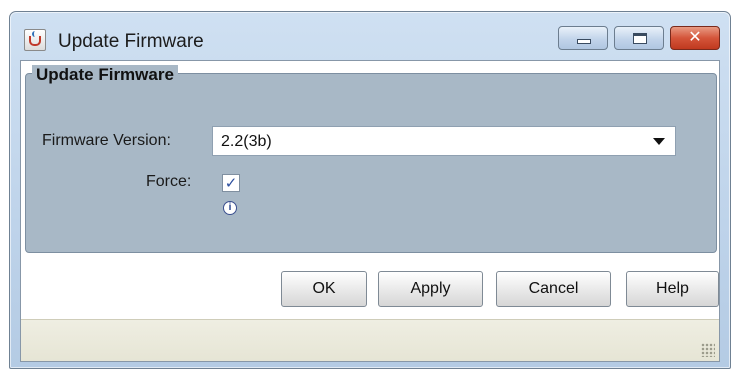  I want to click on help-button: Help, so click(672, 289).